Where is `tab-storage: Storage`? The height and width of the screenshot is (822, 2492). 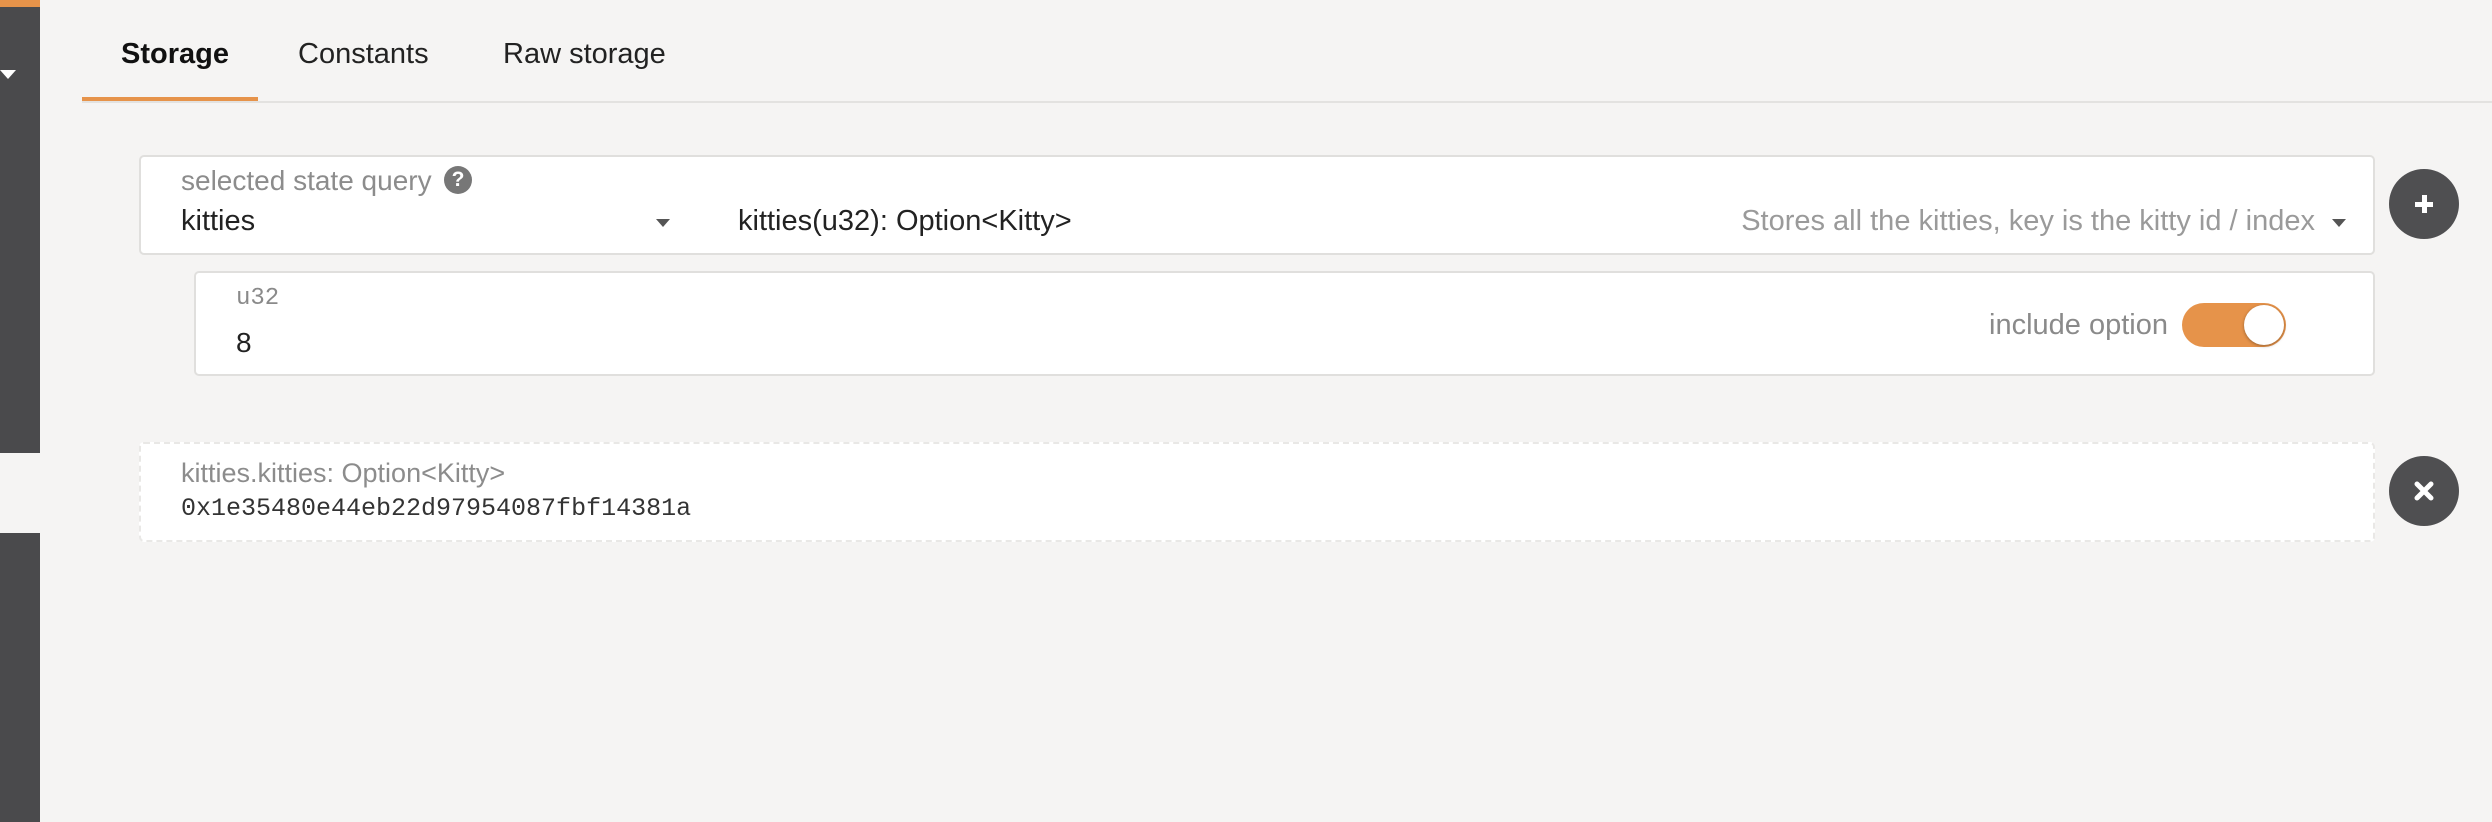
tab-storage: Storage is located at coordinates (175, 54).